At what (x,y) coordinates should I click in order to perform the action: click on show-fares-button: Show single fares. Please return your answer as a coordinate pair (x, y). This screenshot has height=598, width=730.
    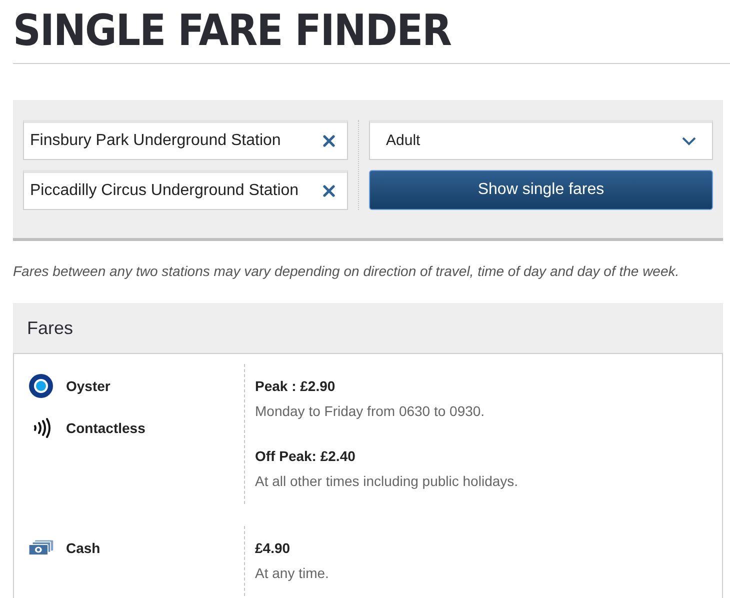
    Looking at the image, I should click on (541, 190).